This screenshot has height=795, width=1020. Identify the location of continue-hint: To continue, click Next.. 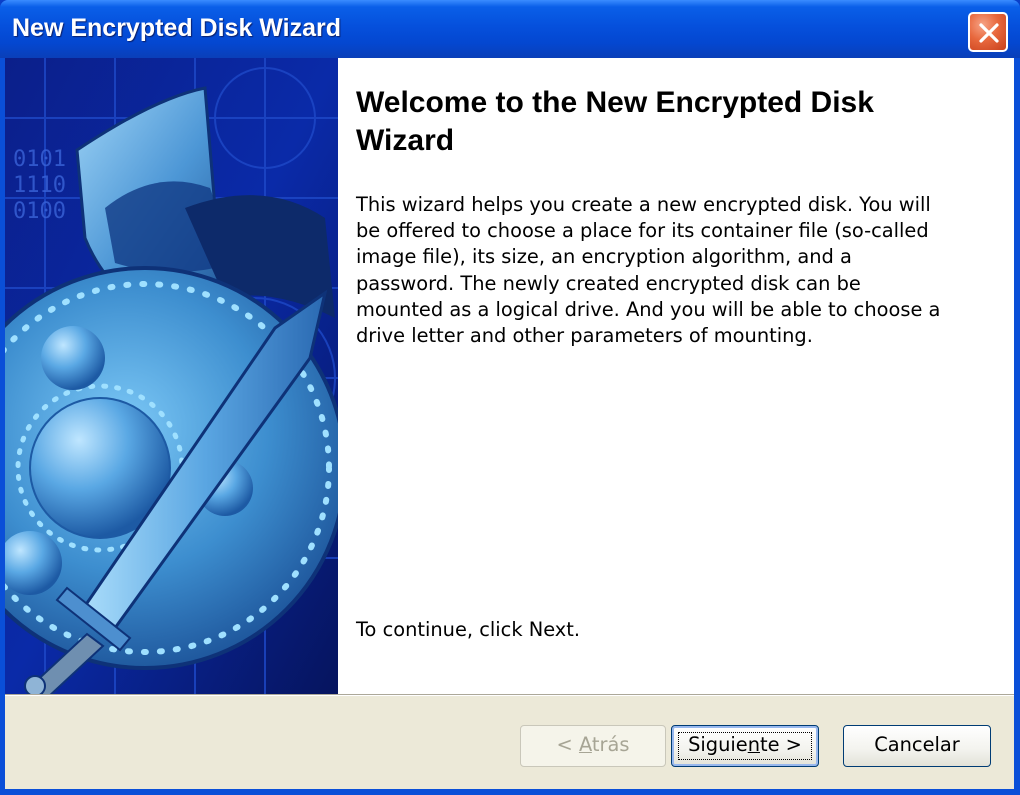
(468, 629).